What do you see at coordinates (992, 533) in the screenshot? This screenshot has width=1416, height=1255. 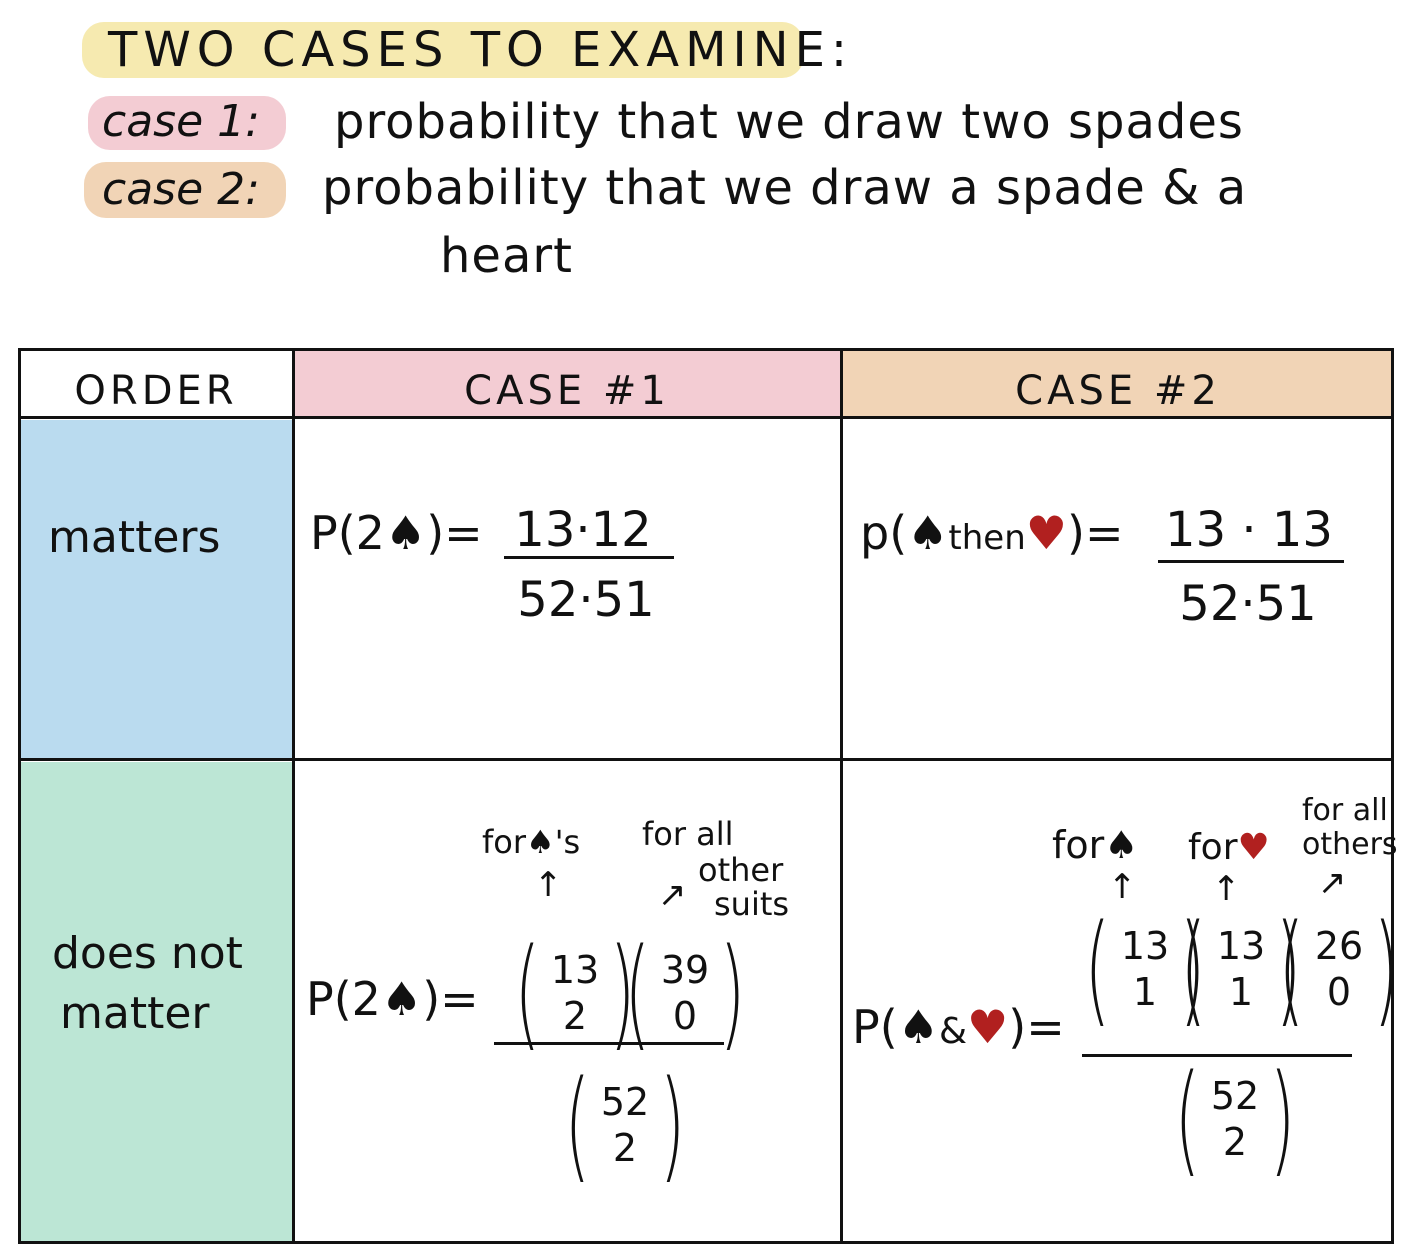 I see `c2-matters-lhs: p(♠then♥)=` at bounding box center [992, 533].